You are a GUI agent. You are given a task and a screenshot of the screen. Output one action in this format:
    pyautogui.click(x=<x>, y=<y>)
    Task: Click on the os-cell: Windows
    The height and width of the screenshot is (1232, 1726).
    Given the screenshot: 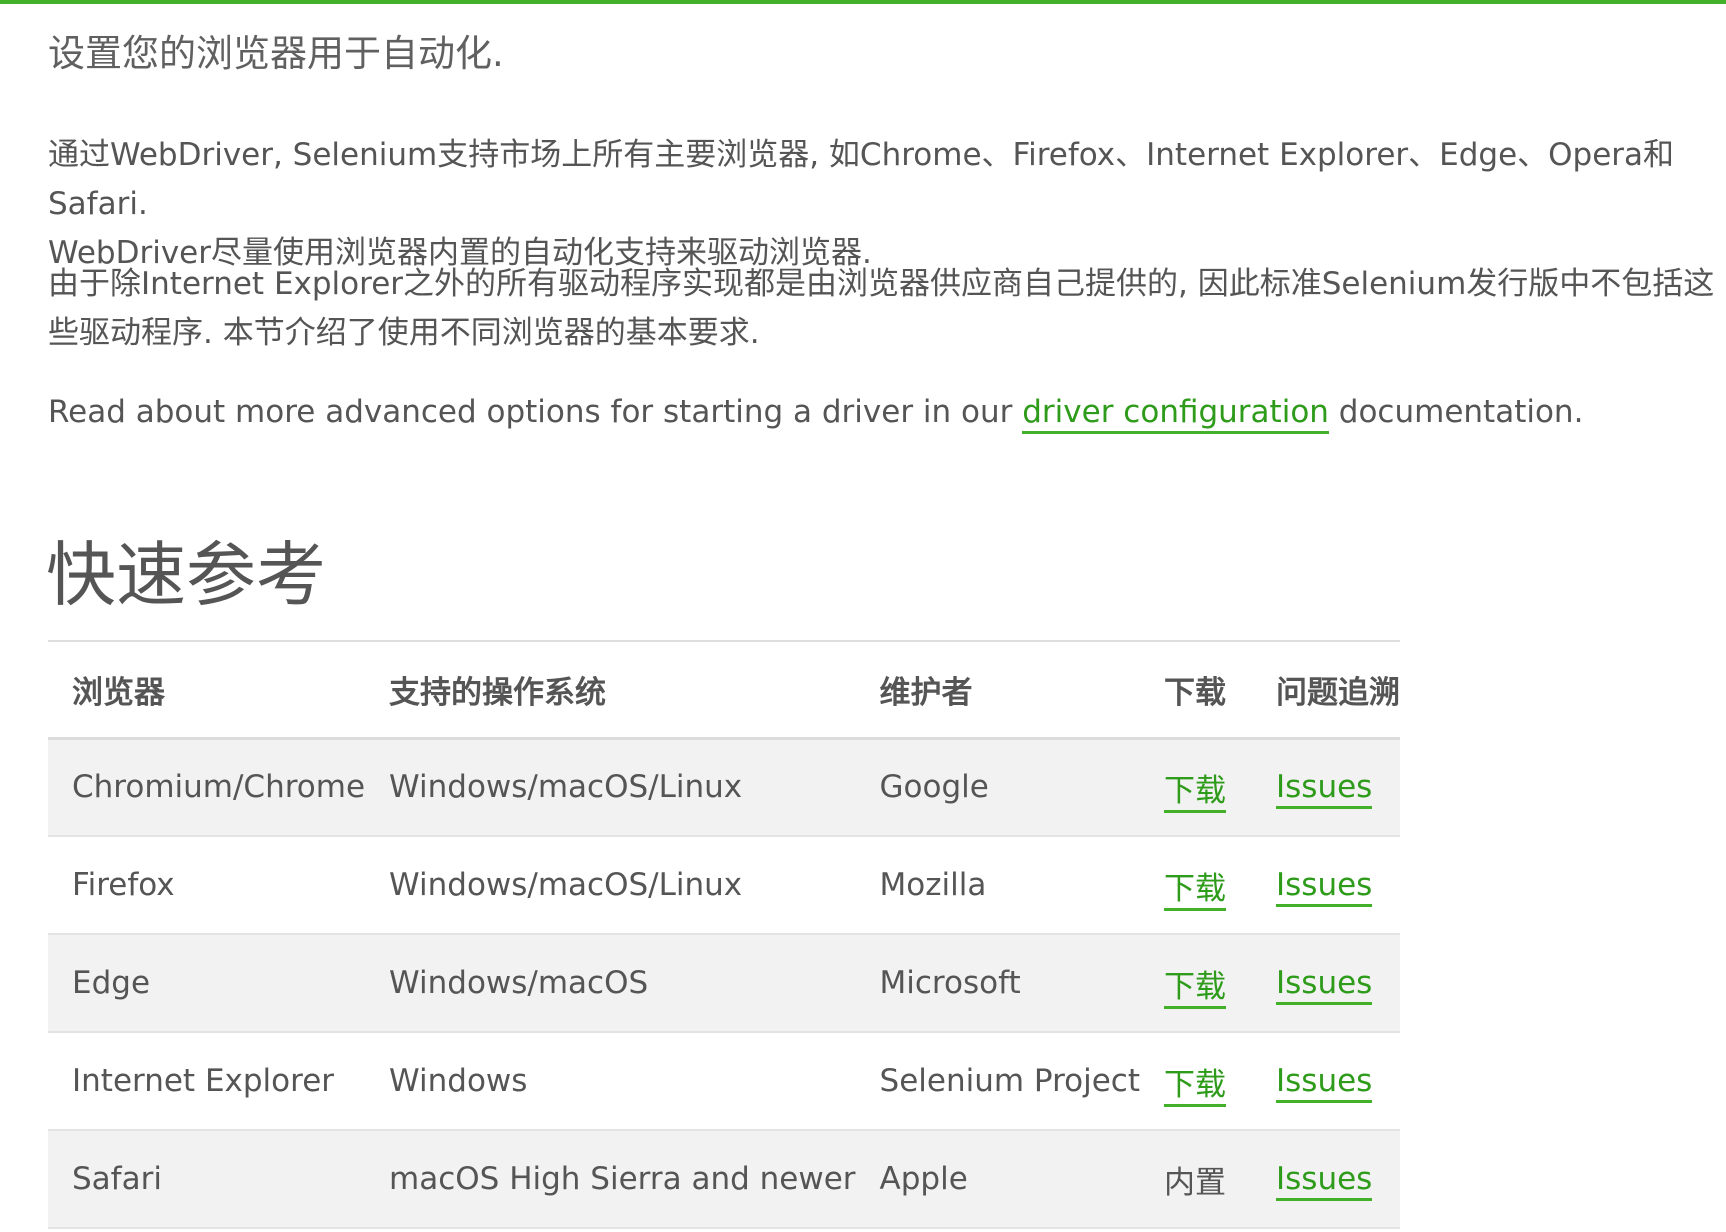 What is the action you would take?
    pyautogui.click(x=458, y=1081)
    